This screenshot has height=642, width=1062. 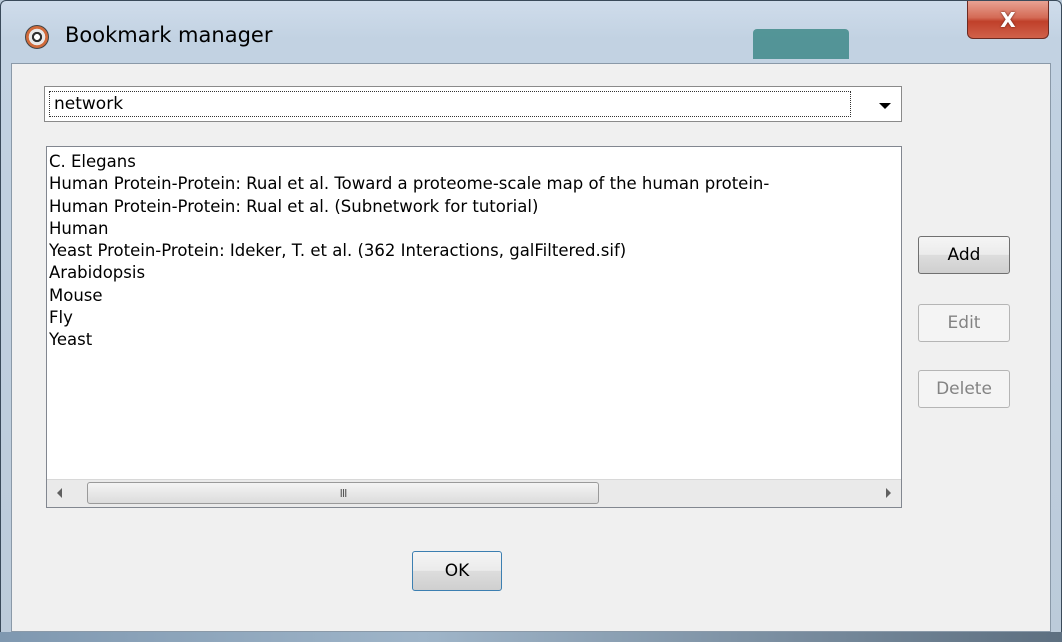 I want to click on horizontal-scrollbar: III, so click(x=474, y=493).